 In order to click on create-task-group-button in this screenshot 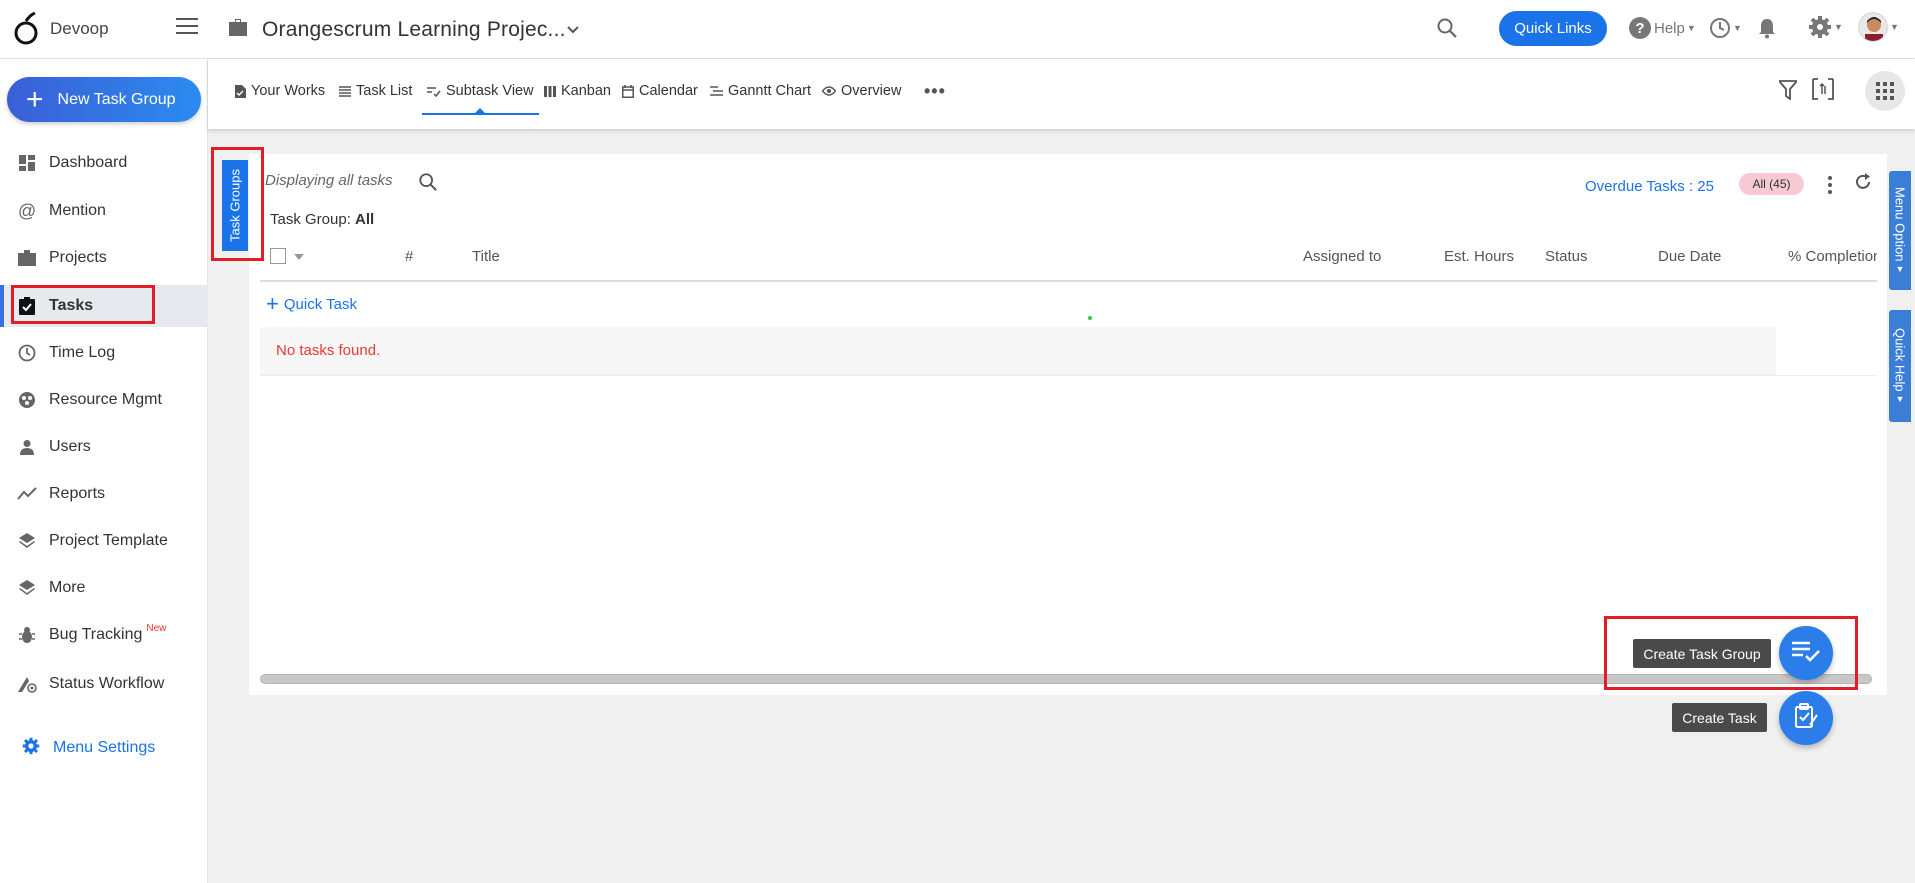, I will do `click(1806, 653)`.